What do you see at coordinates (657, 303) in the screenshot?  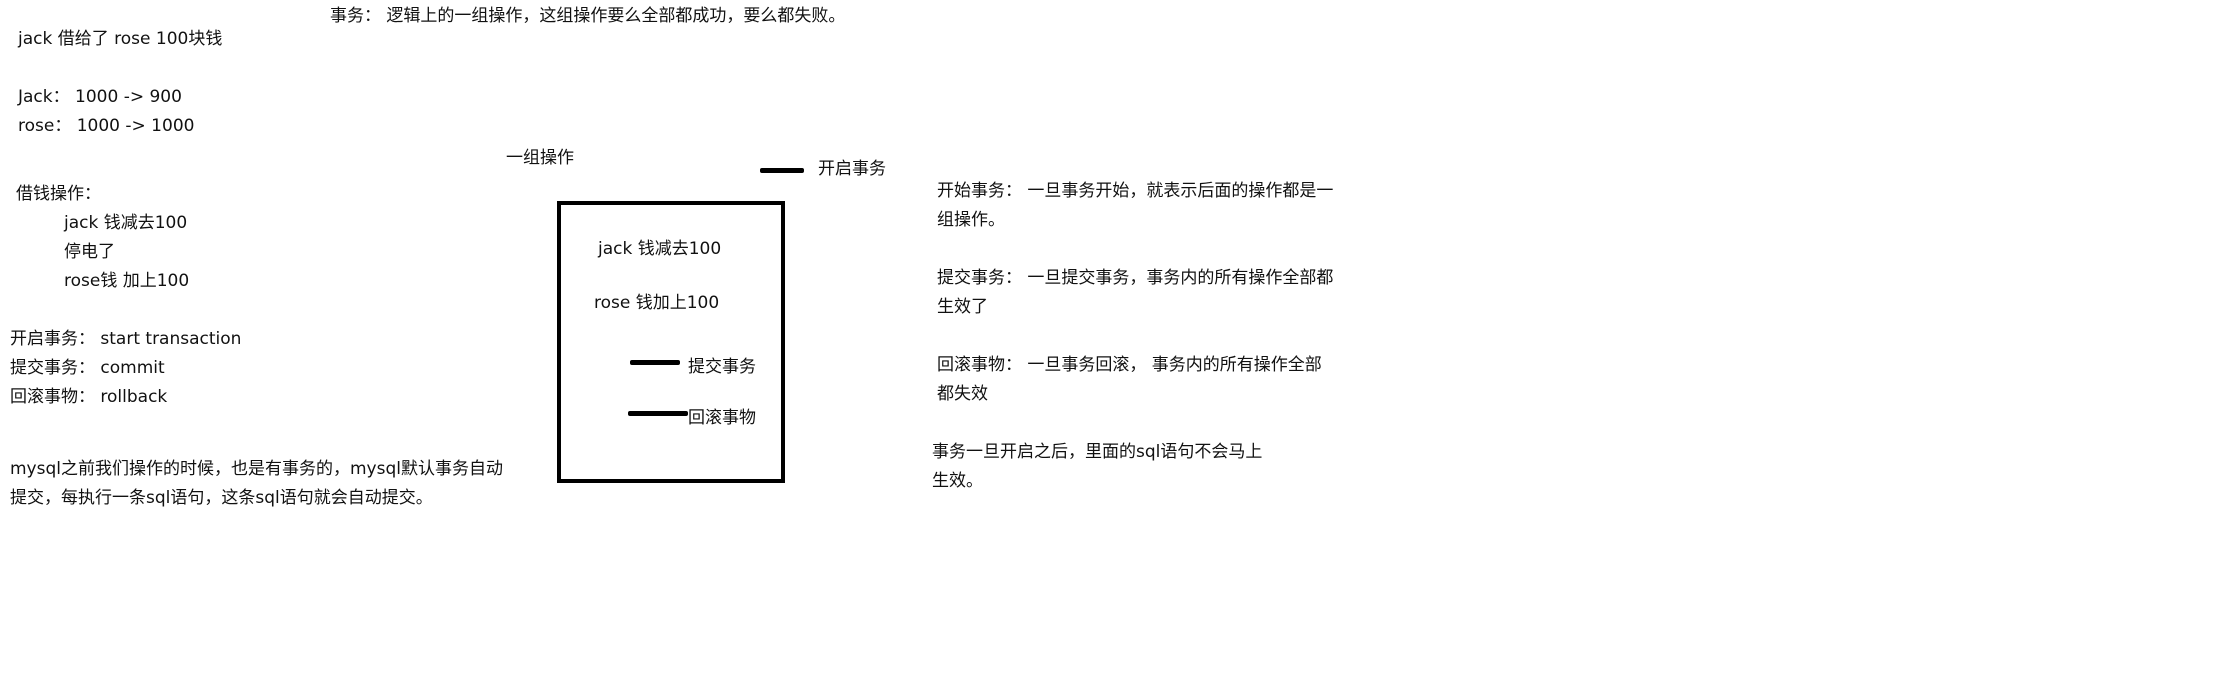 I see `operation-rose: rose 钱加上100` at bounding box center [657, 303].